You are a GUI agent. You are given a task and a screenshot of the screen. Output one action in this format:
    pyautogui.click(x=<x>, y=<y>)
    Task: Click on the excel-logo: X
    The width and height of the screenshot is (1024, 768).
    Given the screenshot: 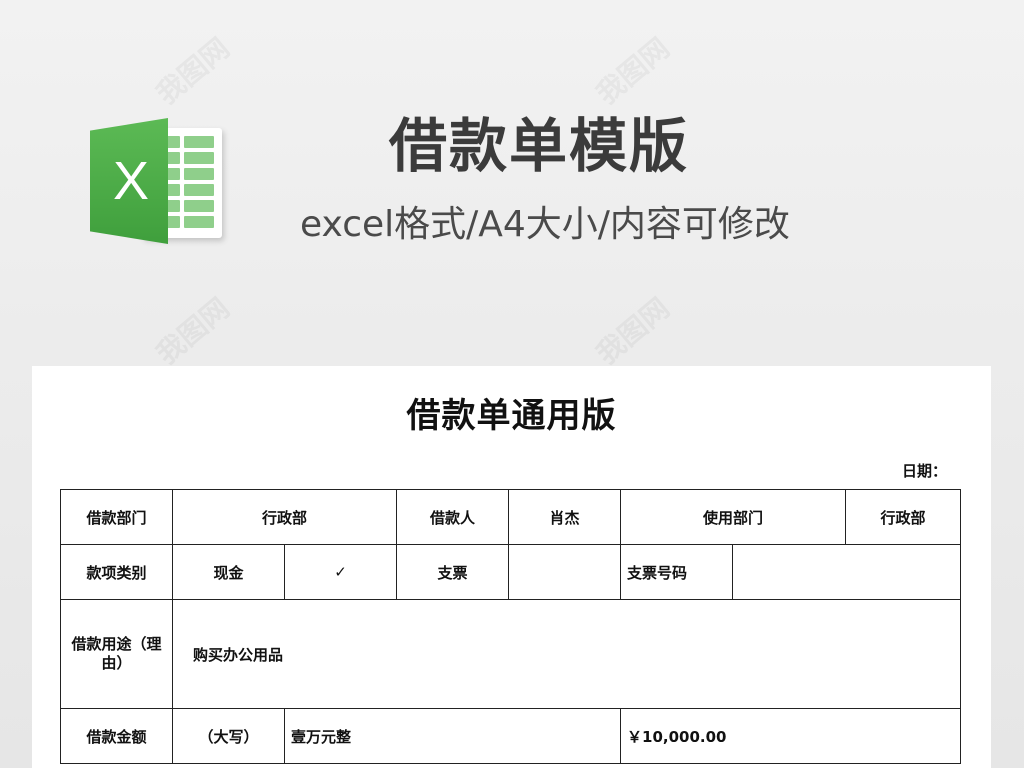 What is the action you would take?
    pyautogui.click(x=158, y=181)
    